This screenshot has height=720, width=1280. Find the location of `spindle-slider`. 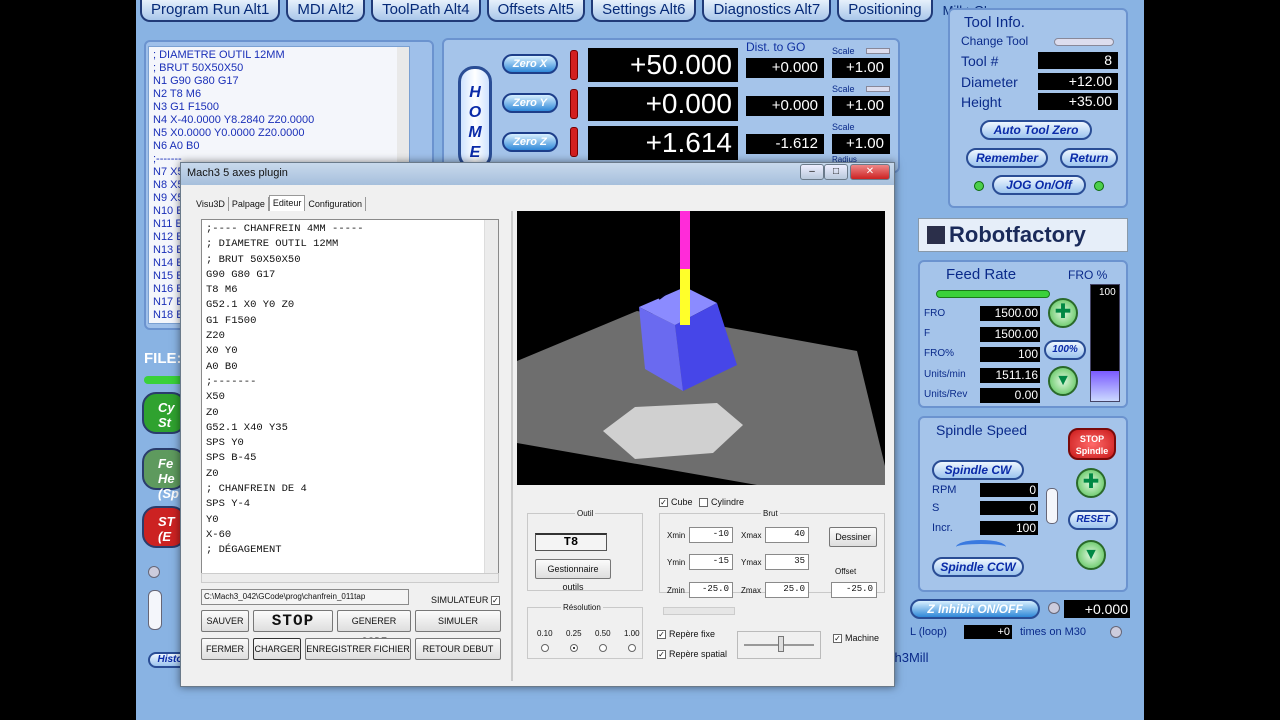

spindle-slider is located at coordinates (1052, 506).